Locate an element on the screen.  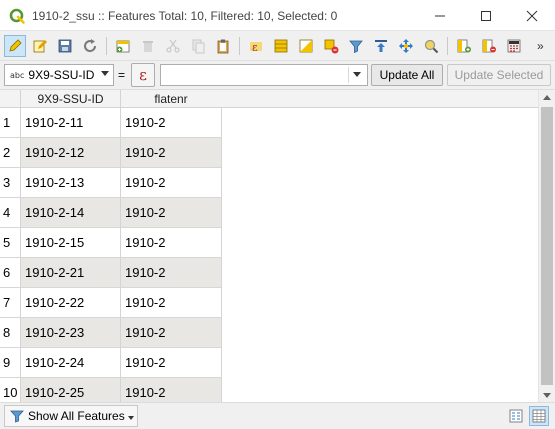
table-row: 1 1910-2-11 1910-2 is located at coordinates (111, 123).